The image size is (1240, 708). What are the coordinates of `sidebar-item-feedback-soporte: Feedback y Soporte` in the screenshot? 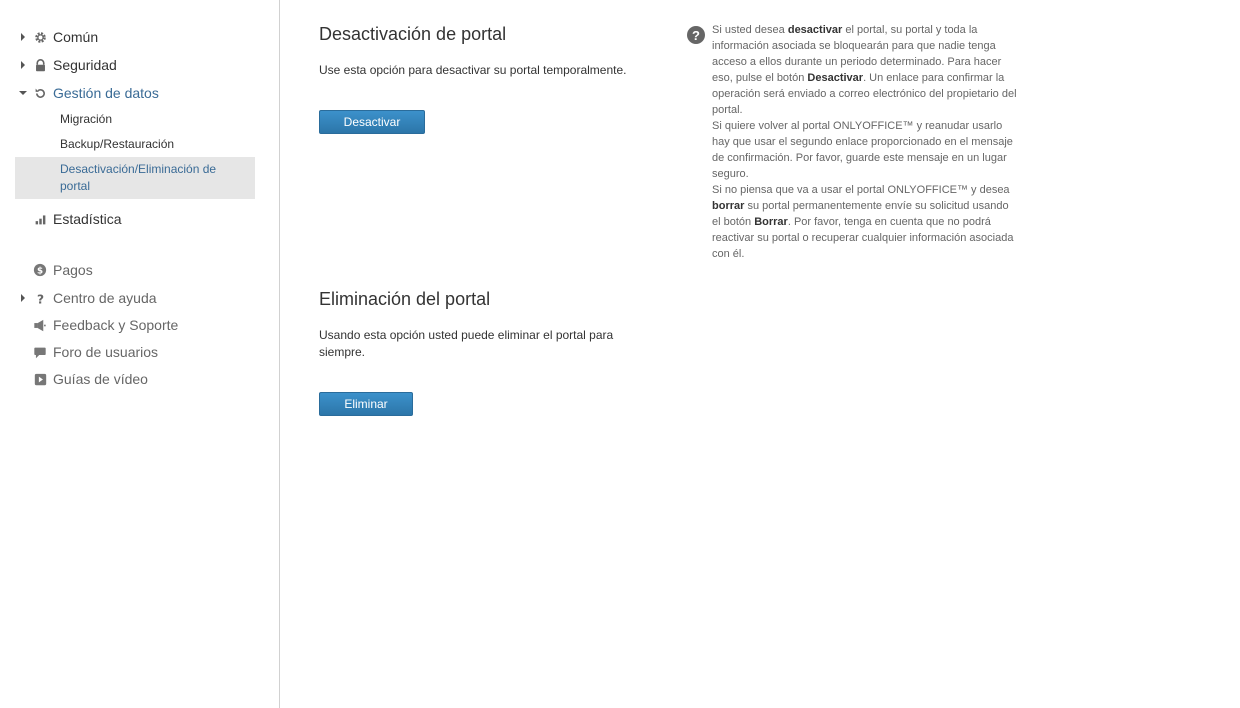 It's located at (135, 325).